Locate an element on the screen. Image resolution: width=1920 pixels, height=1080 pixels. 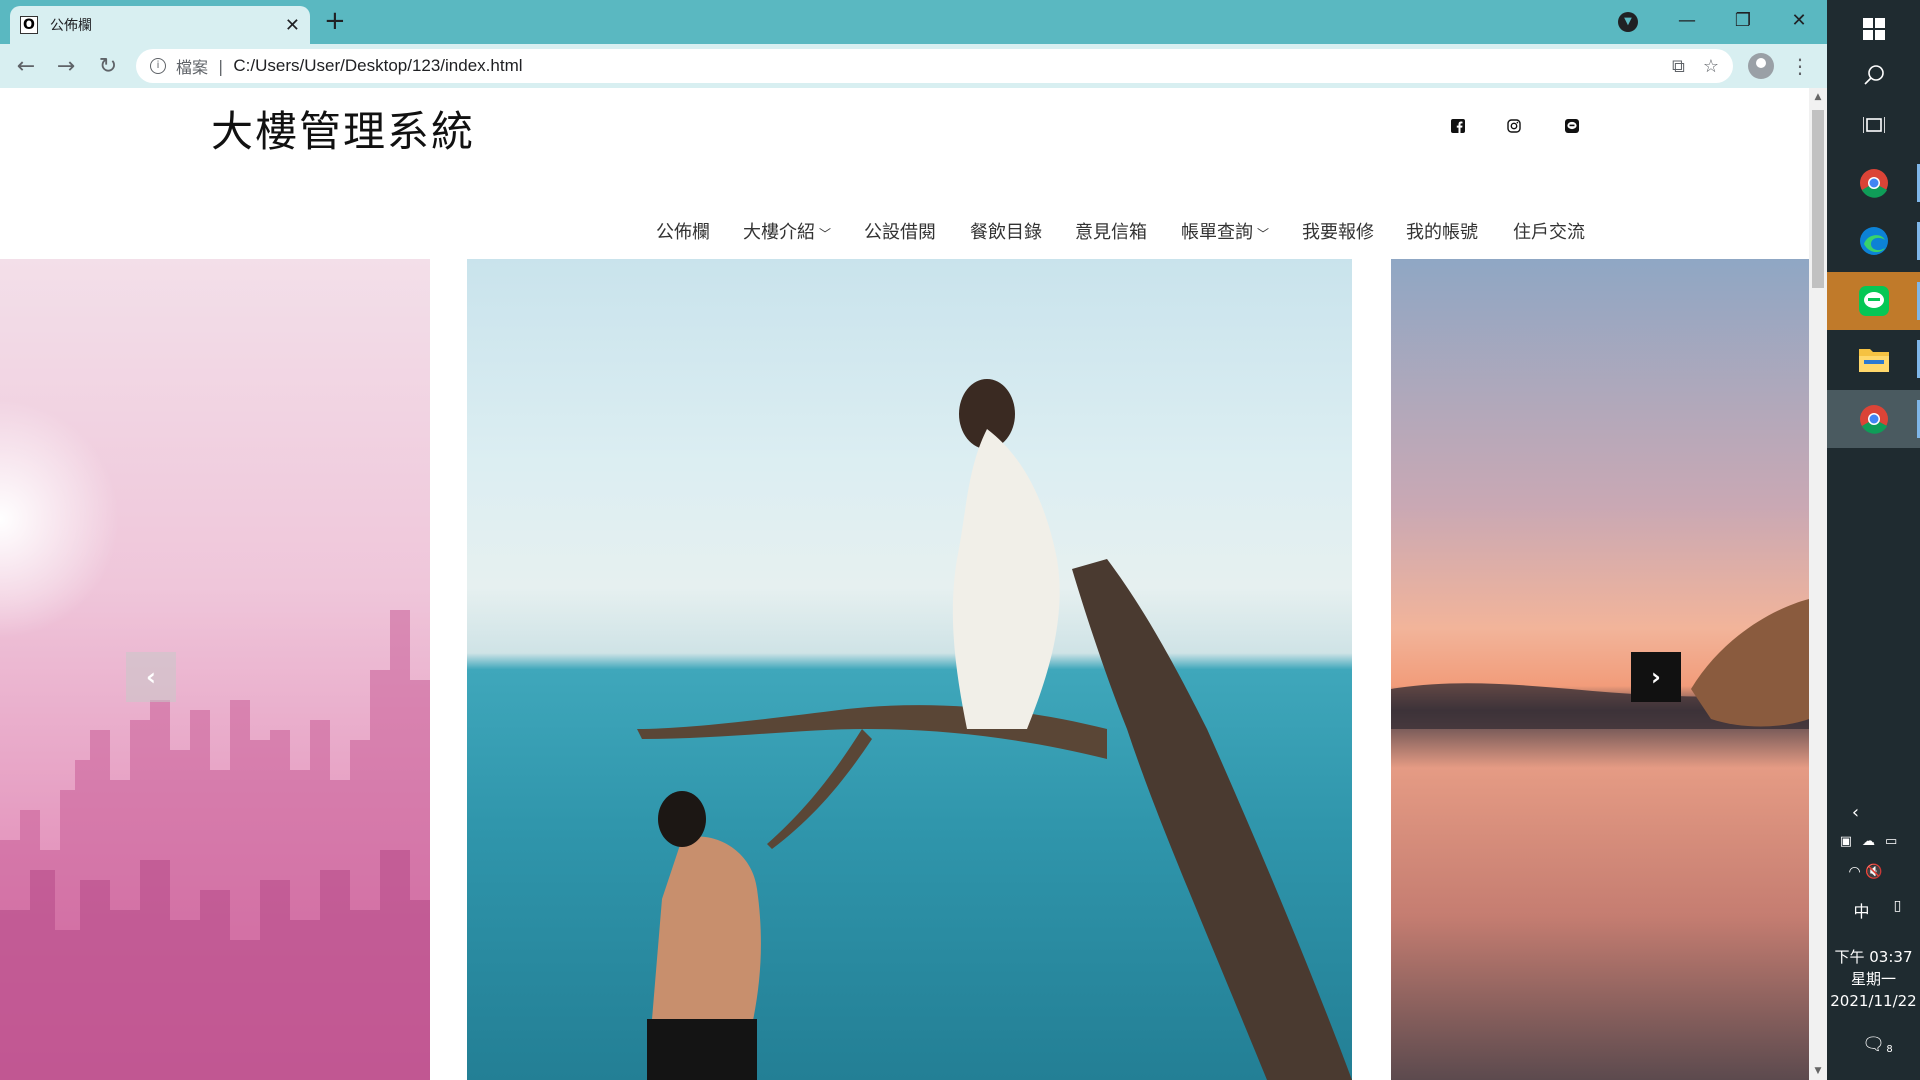
browser-tab: O 公佈欄 ✕ is located at coordinates (160, 25).